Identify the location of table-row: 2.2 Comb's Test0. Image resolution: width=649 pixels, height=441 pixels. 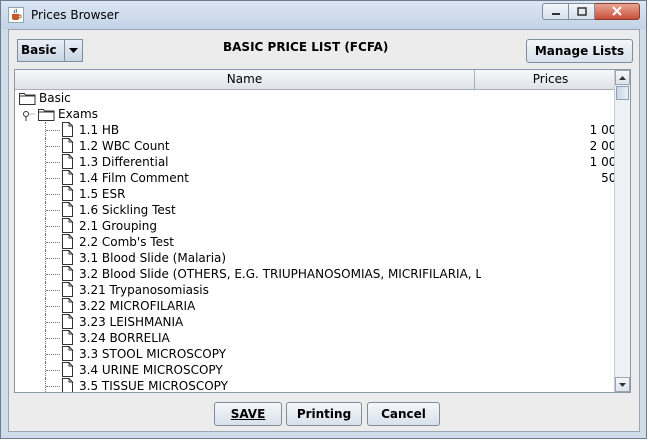
(320, 242).